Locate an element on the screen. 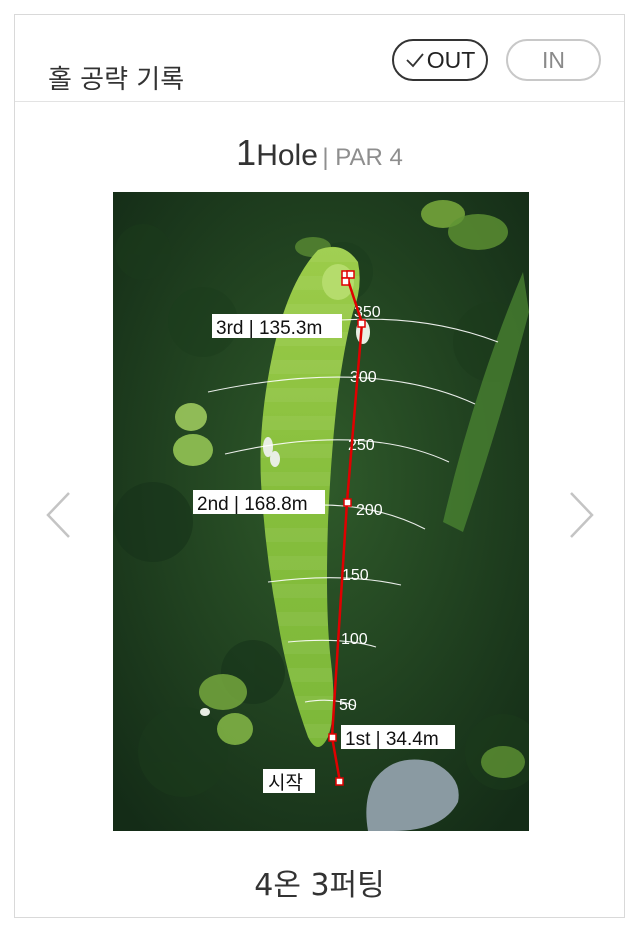  section-title: 홀 공략 기록 is located at coordinates (116, 80).